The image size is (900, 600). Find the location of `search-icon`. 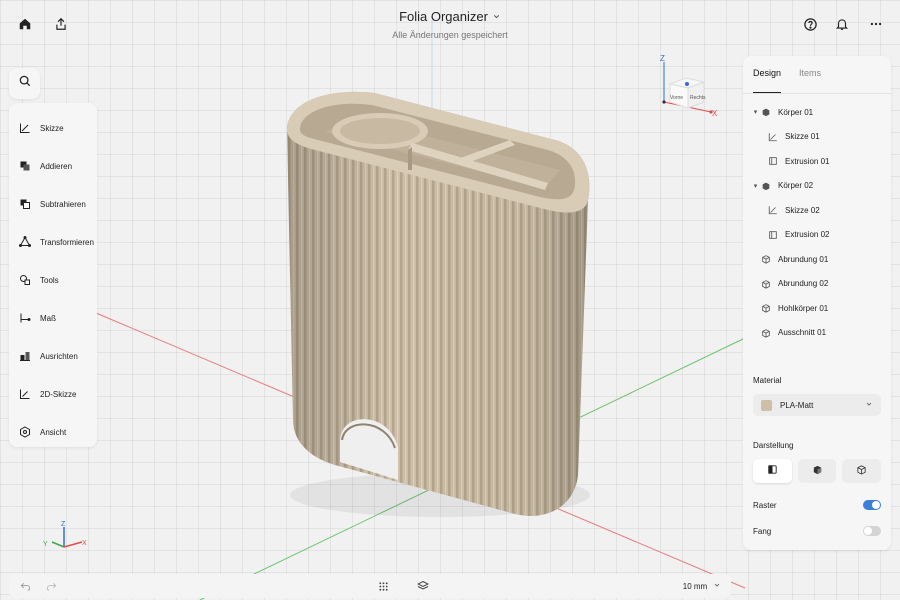

search-icon is located at coordinates (25, 83).